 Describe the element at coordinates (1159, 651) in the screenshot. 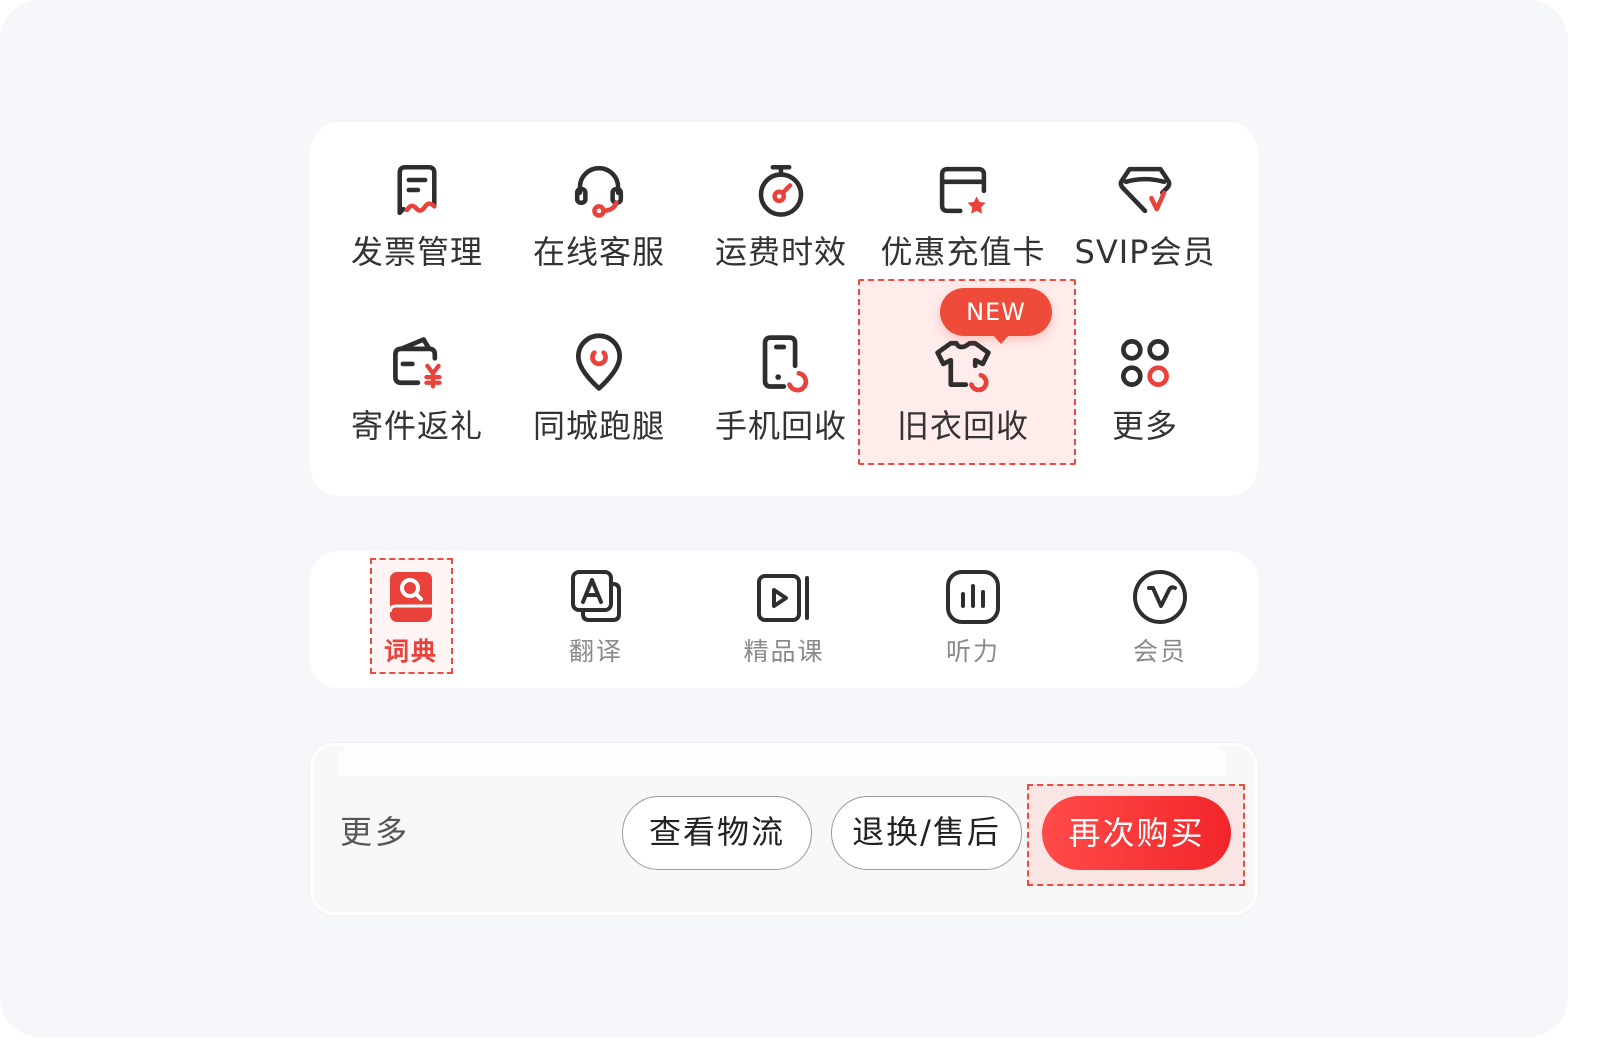

I see `tab-label: 会员` at that location.